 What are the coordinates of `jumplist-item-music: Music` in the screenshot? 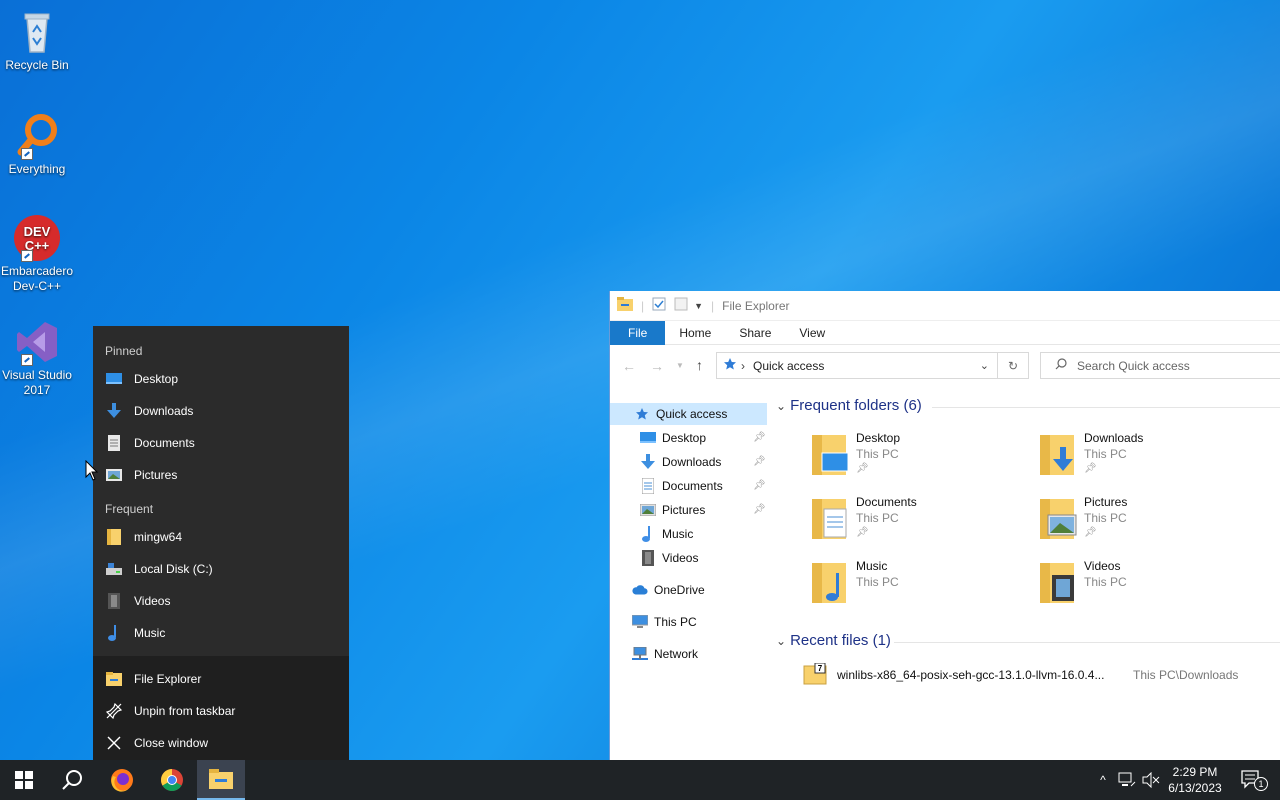 It's located at (221, 633).